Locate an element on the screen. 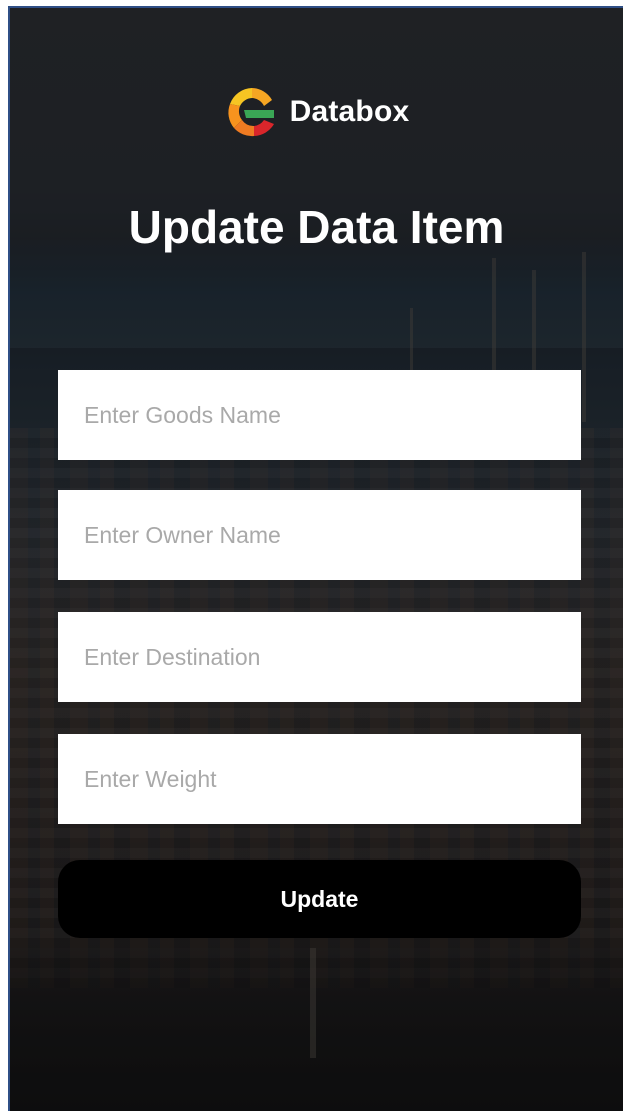  destination-input is located at coordinates (319, 657).